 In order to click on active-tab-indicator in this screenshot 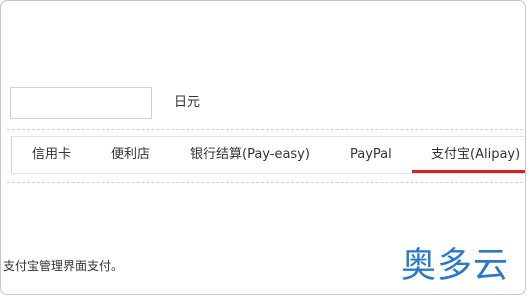, I will do `click(468, 171)`.